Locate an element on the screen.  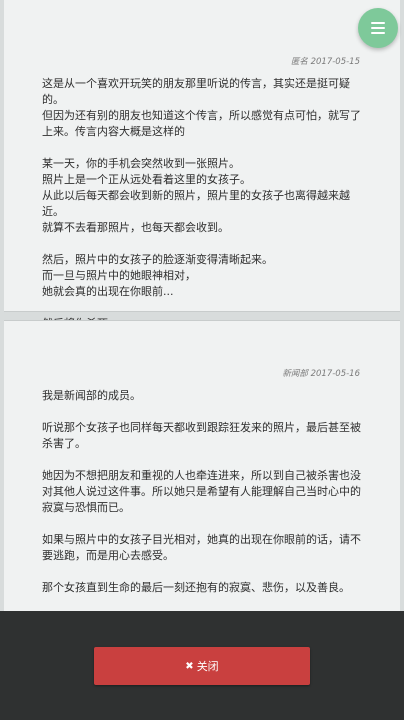
menu-icon is located at coordinates (378, 28).